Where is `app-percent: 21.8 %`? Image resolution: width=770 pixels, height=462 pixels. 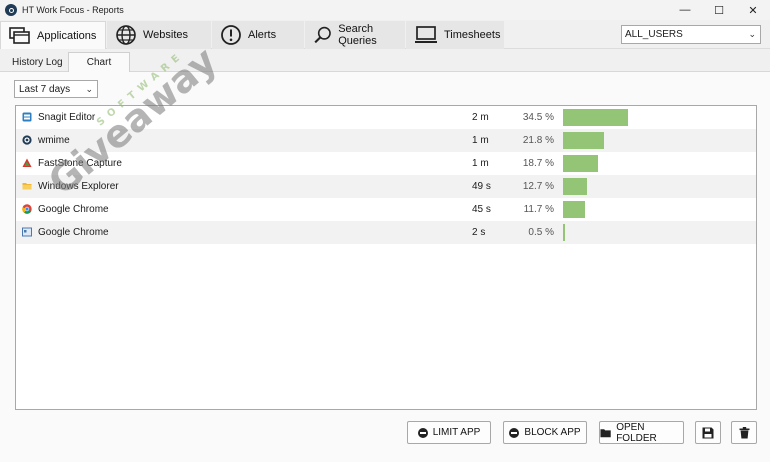 app-percent: 21.8 % is located at coordinates (538, 140).